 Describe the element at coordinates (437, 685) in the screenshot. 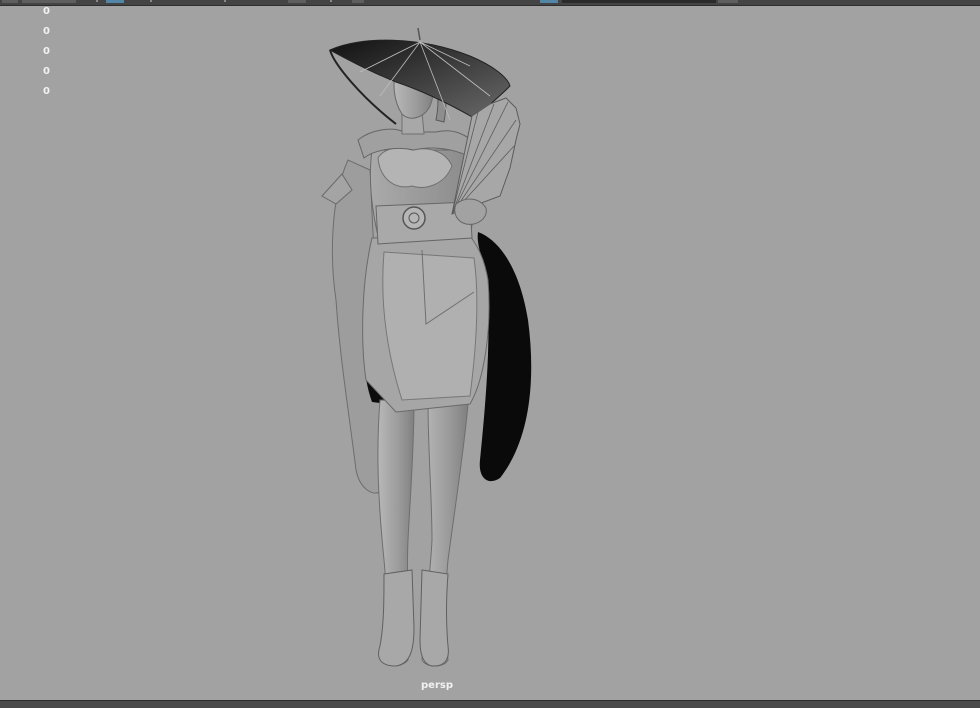

I see `camera-label: persp` at that location.